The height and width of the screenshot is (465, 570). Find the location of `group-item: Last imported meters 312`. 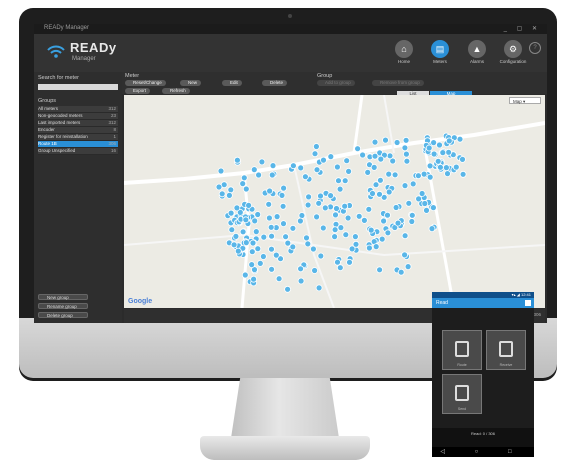

group-item: Last imported meters 312 is located at coordinates (78, 123).